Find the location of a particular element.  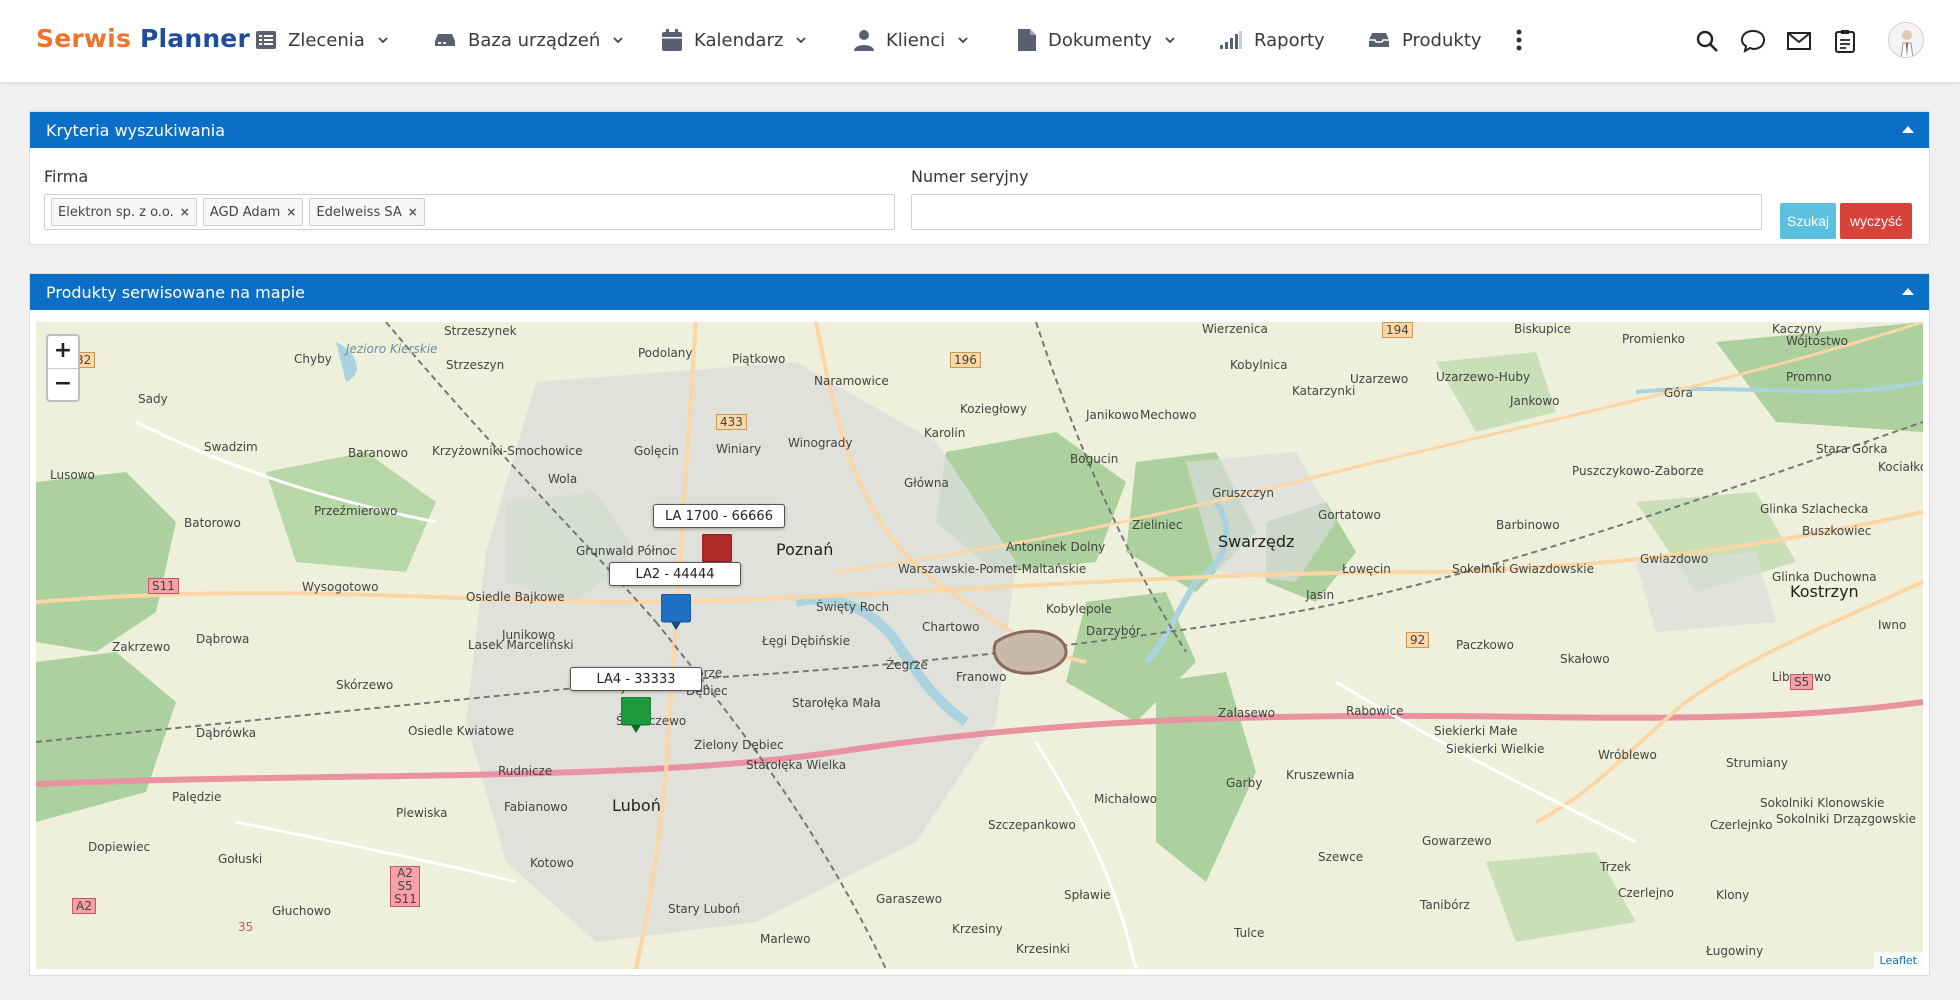

company-tag: Elektron sp. z o.o. × is located at coordinates (124, 212).